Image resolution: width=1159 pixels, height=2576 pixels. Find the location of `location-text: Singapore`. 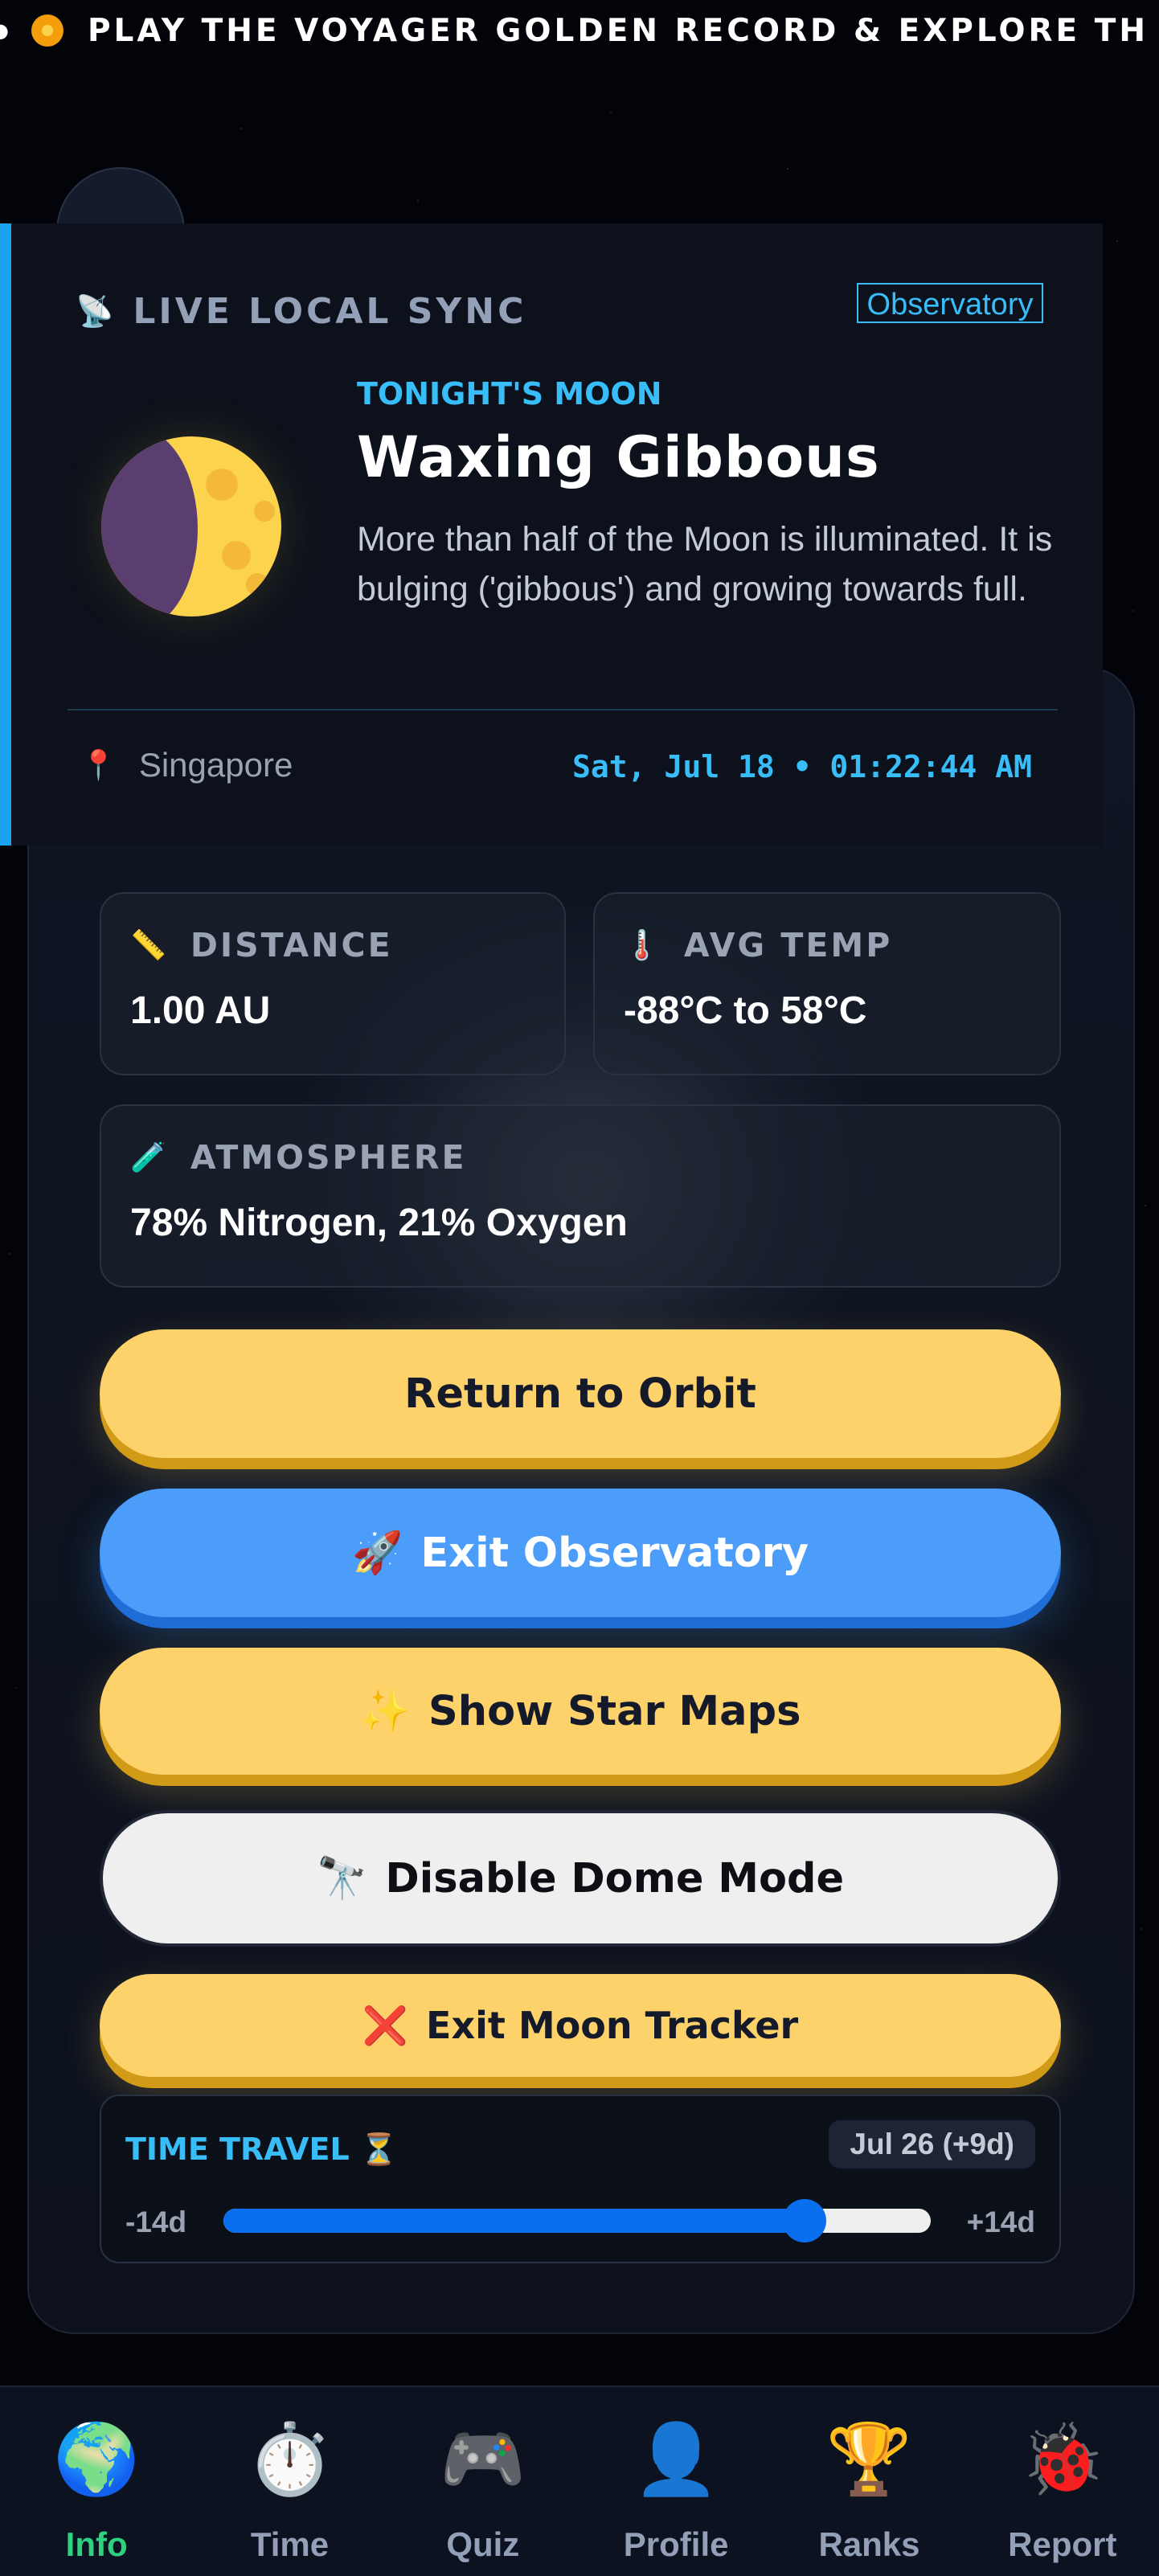

location-text: Singapore is located at coordinates (215, 765).